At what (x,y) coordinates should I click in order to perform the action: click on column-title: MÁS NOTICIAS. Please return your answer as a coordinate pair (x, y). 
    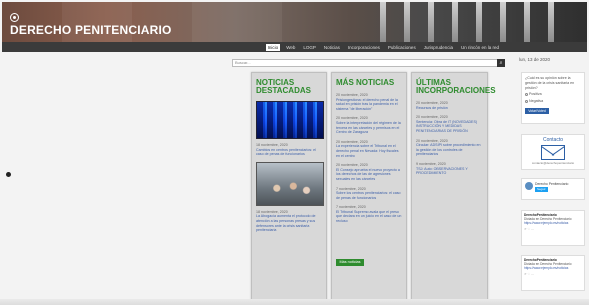
    Looking at the image, I should click on (365, 82).